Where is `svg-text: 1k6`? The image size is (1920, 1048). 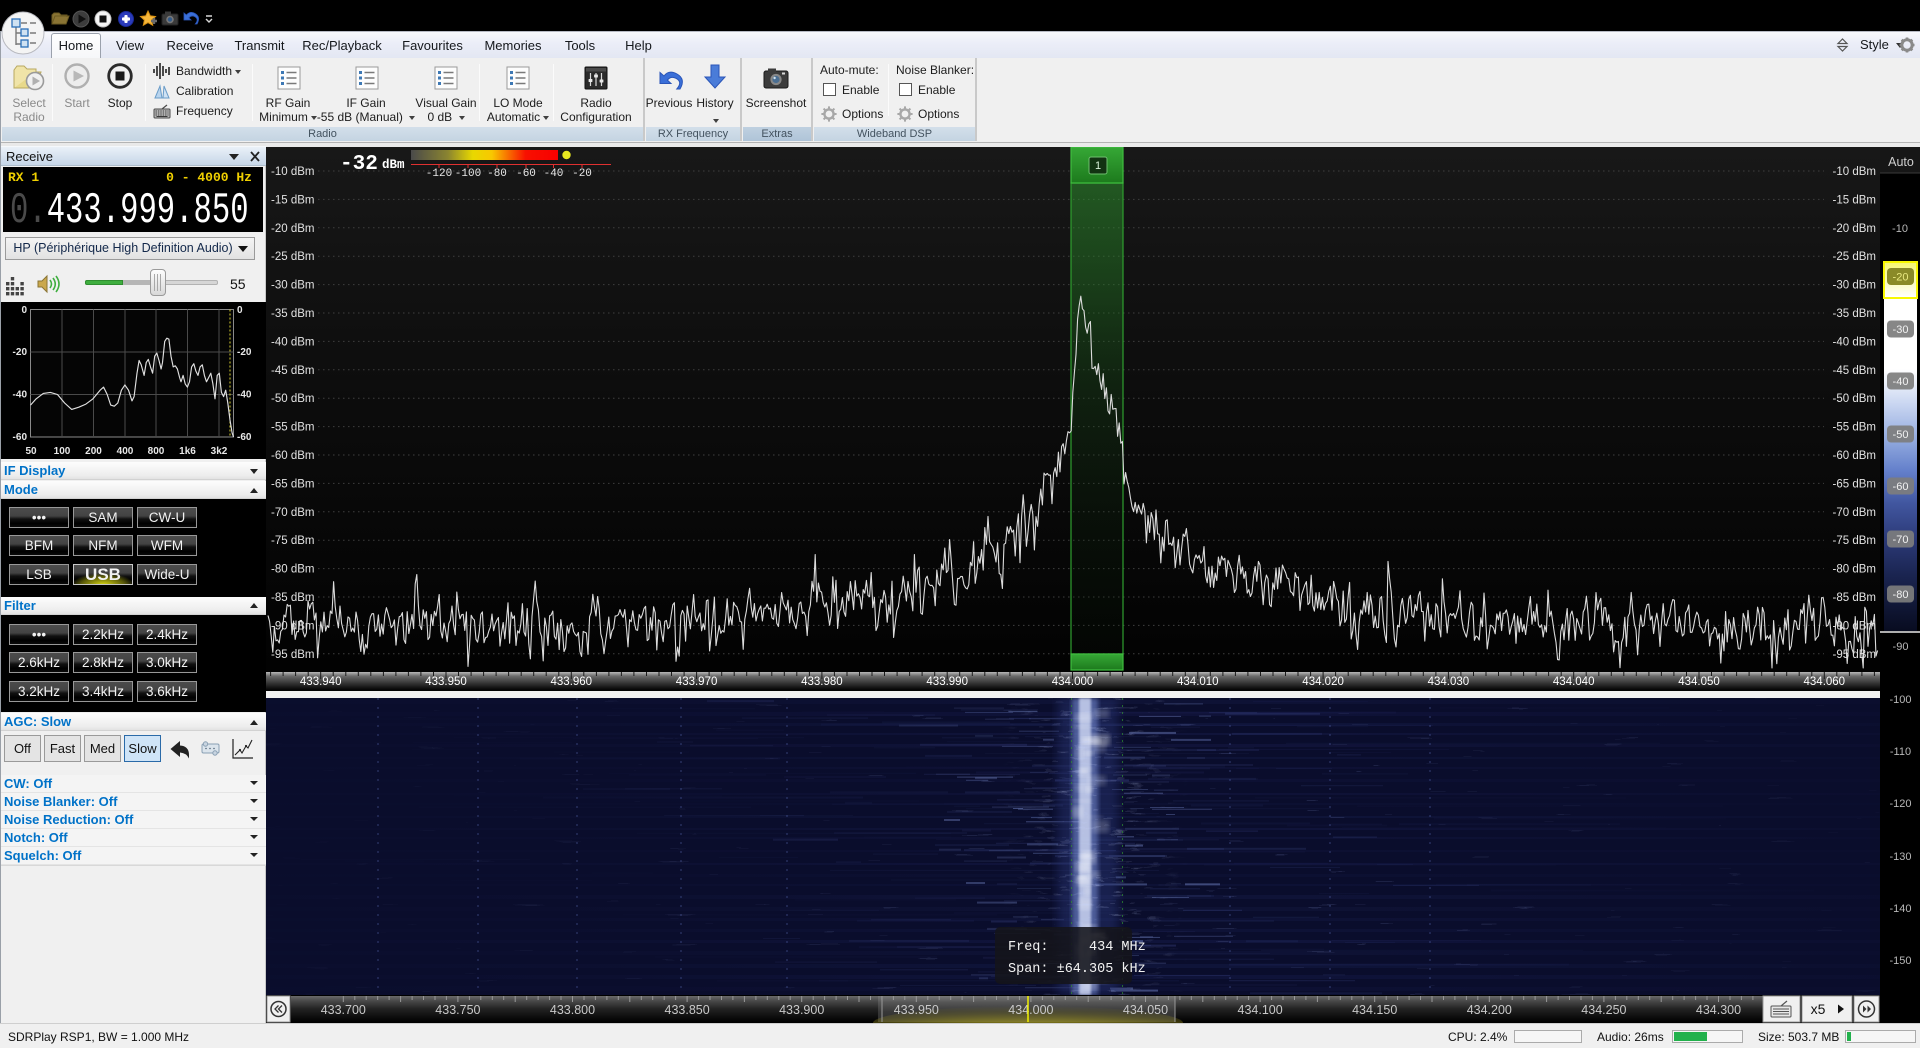
svg-text: 1k6 is located at coordinates (187, 451).